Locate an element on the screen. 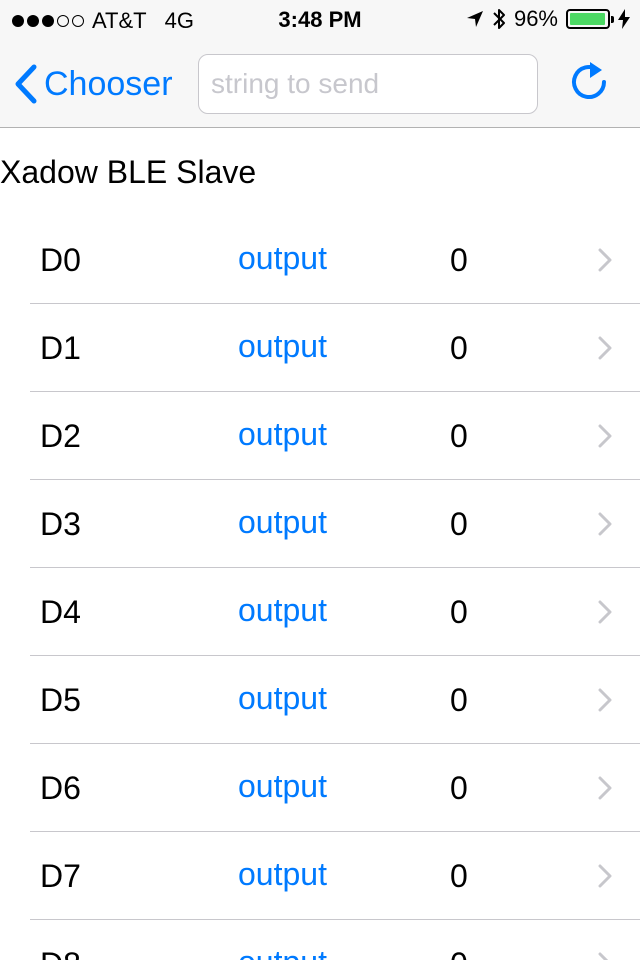 This screenshot has width=640, height=960. pin-name: D6 is located at coordinates (60, 788).